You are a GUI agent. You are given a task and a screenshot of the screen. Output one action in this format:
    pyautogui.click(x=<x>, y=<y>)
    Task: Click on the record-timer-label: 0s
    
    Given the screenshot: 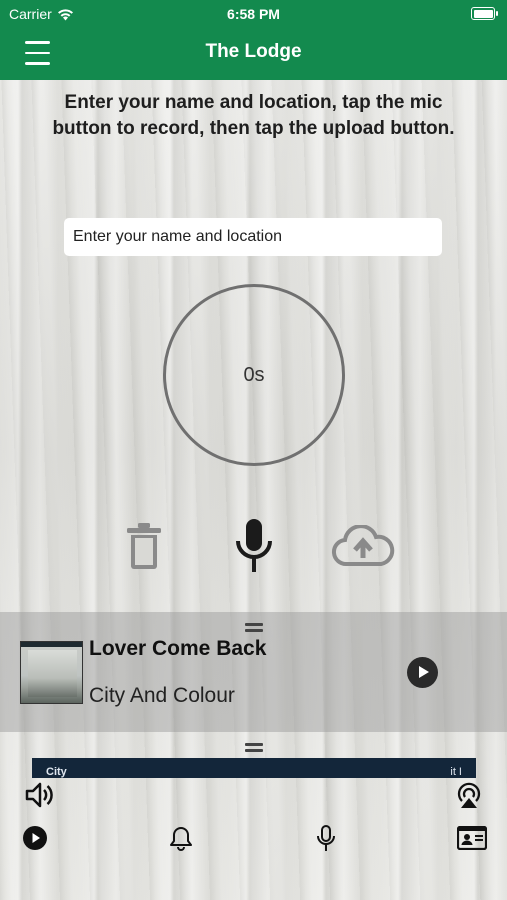 What is the action you would take?
    pyautogui.click(x=254, y=375)
    